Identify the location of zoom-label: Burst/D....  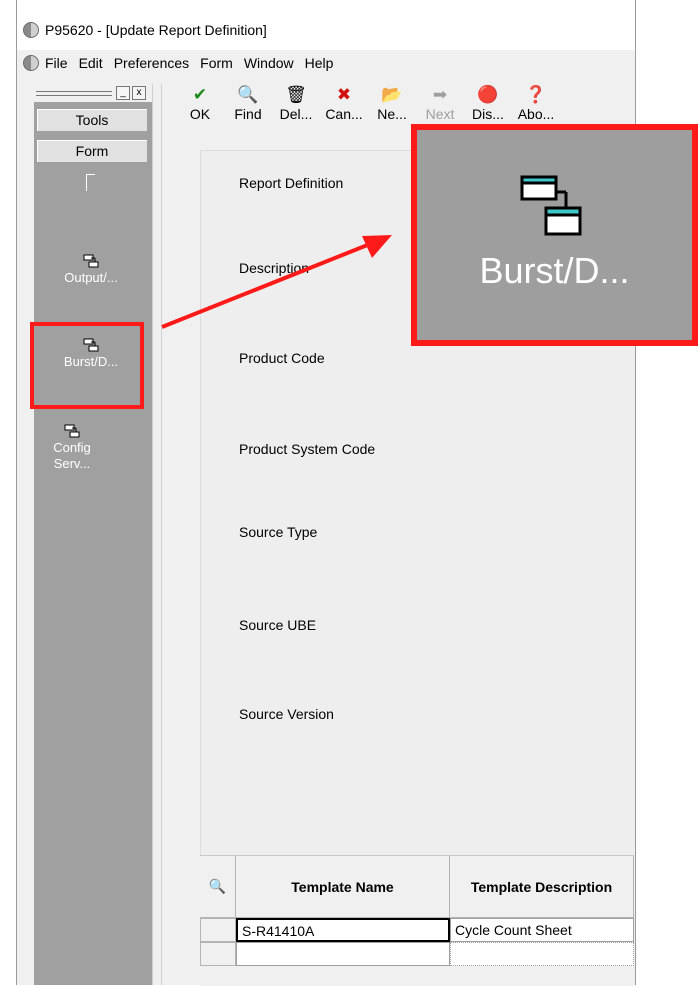
(554, 270).